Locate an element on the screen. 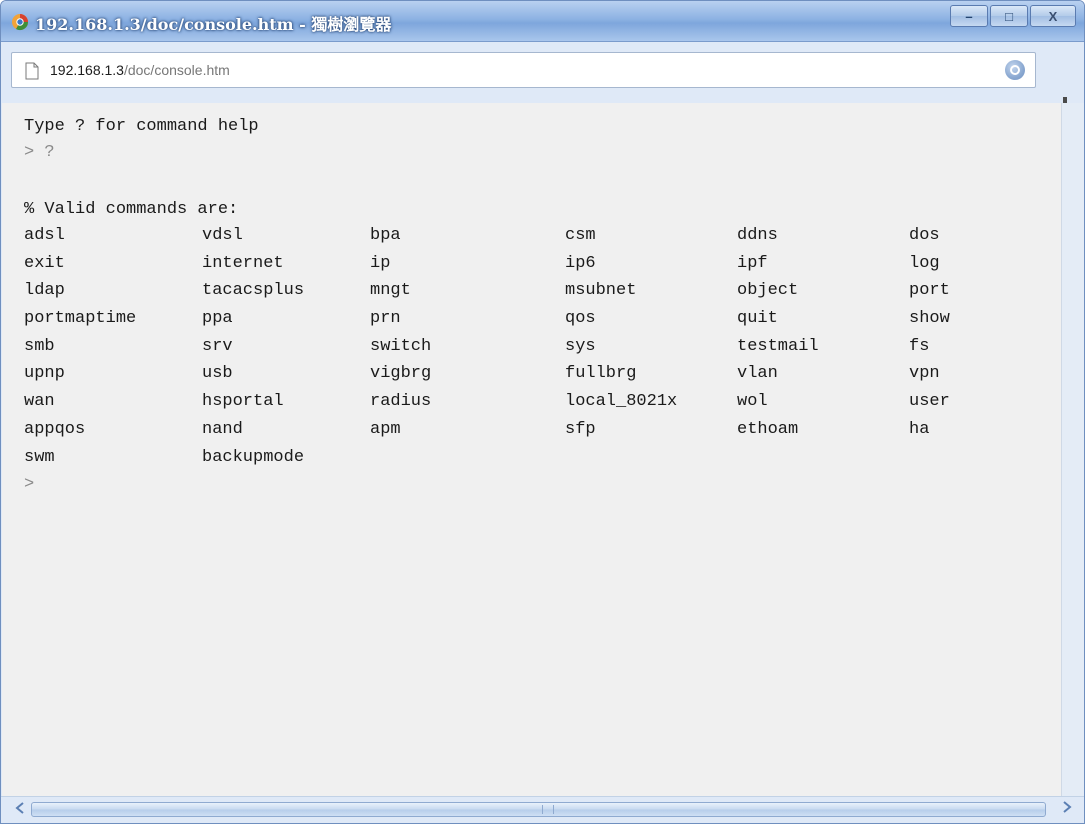  command-item: ip6 is located at coordinates (580, 263).